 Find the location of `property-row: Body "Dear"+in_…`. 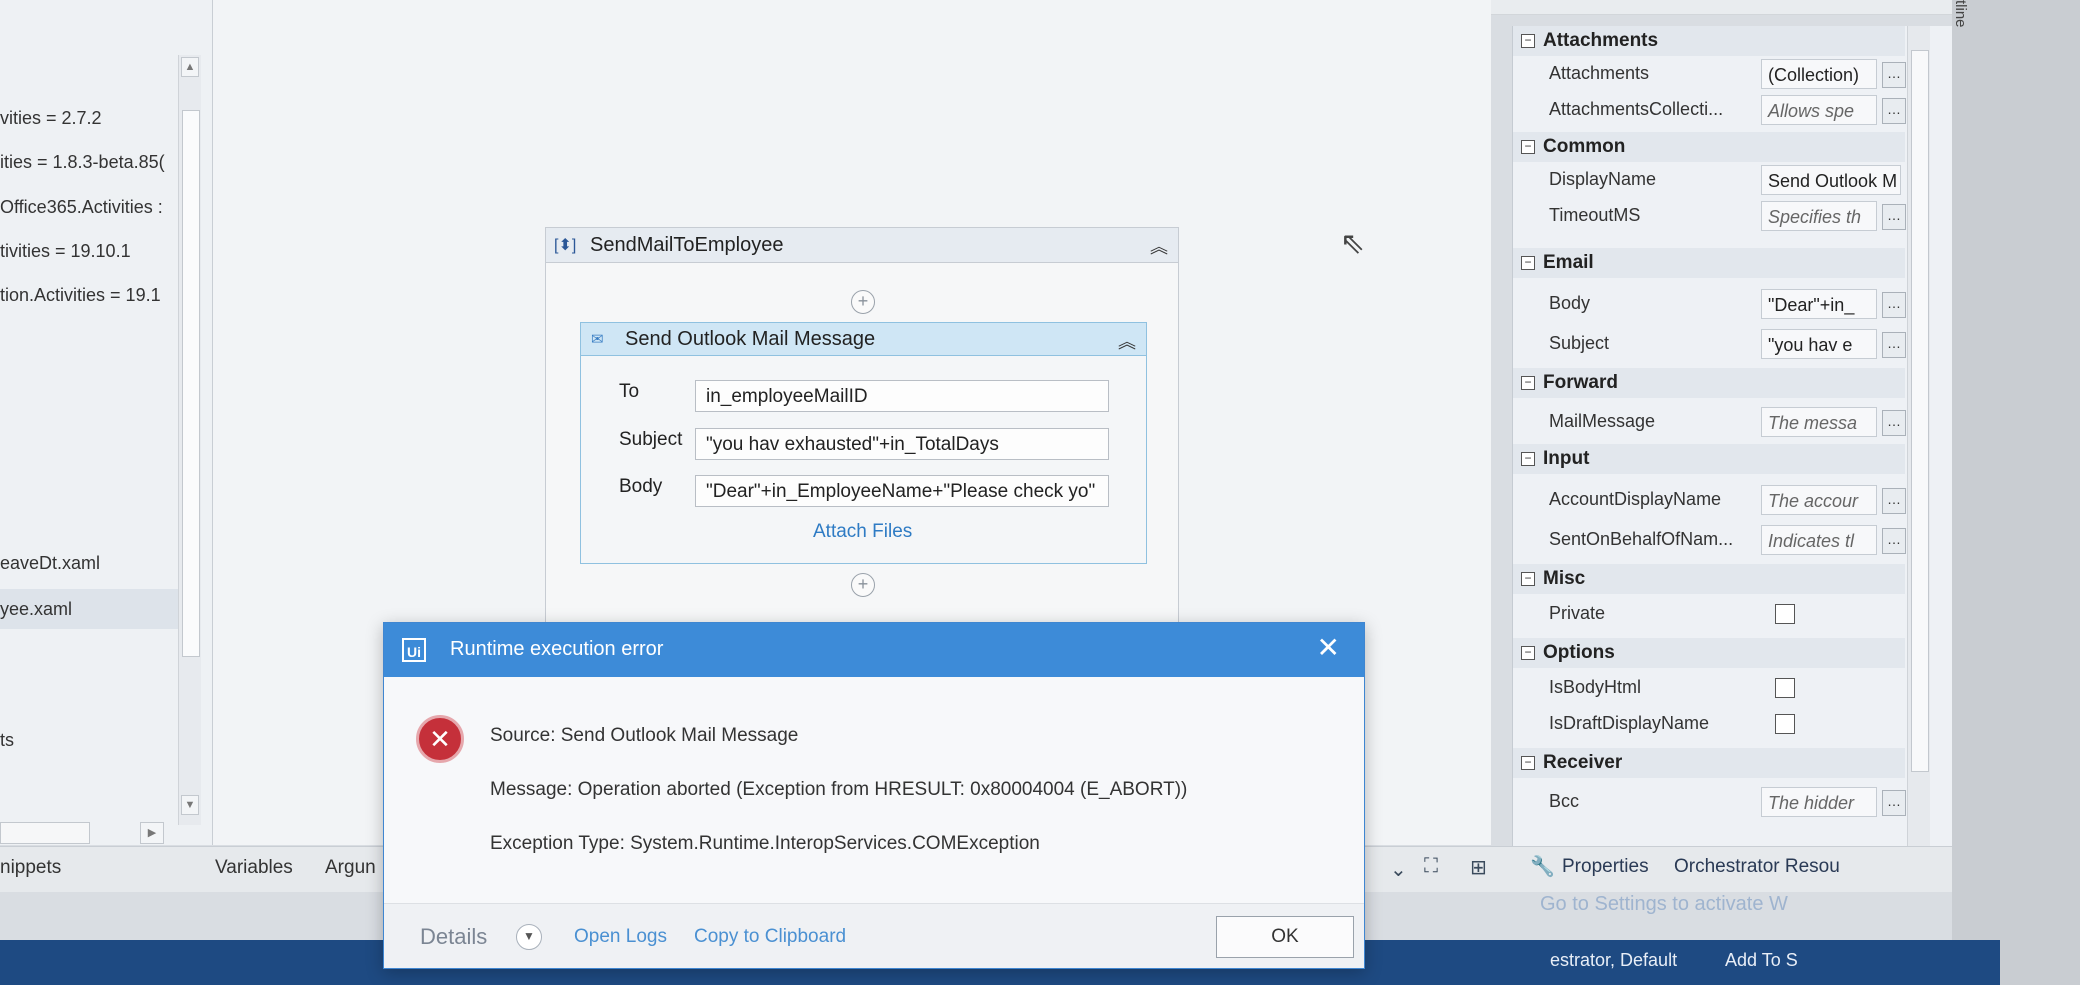

property-row: Body "Dear"+in_… is located at coordinates (1709, 304).